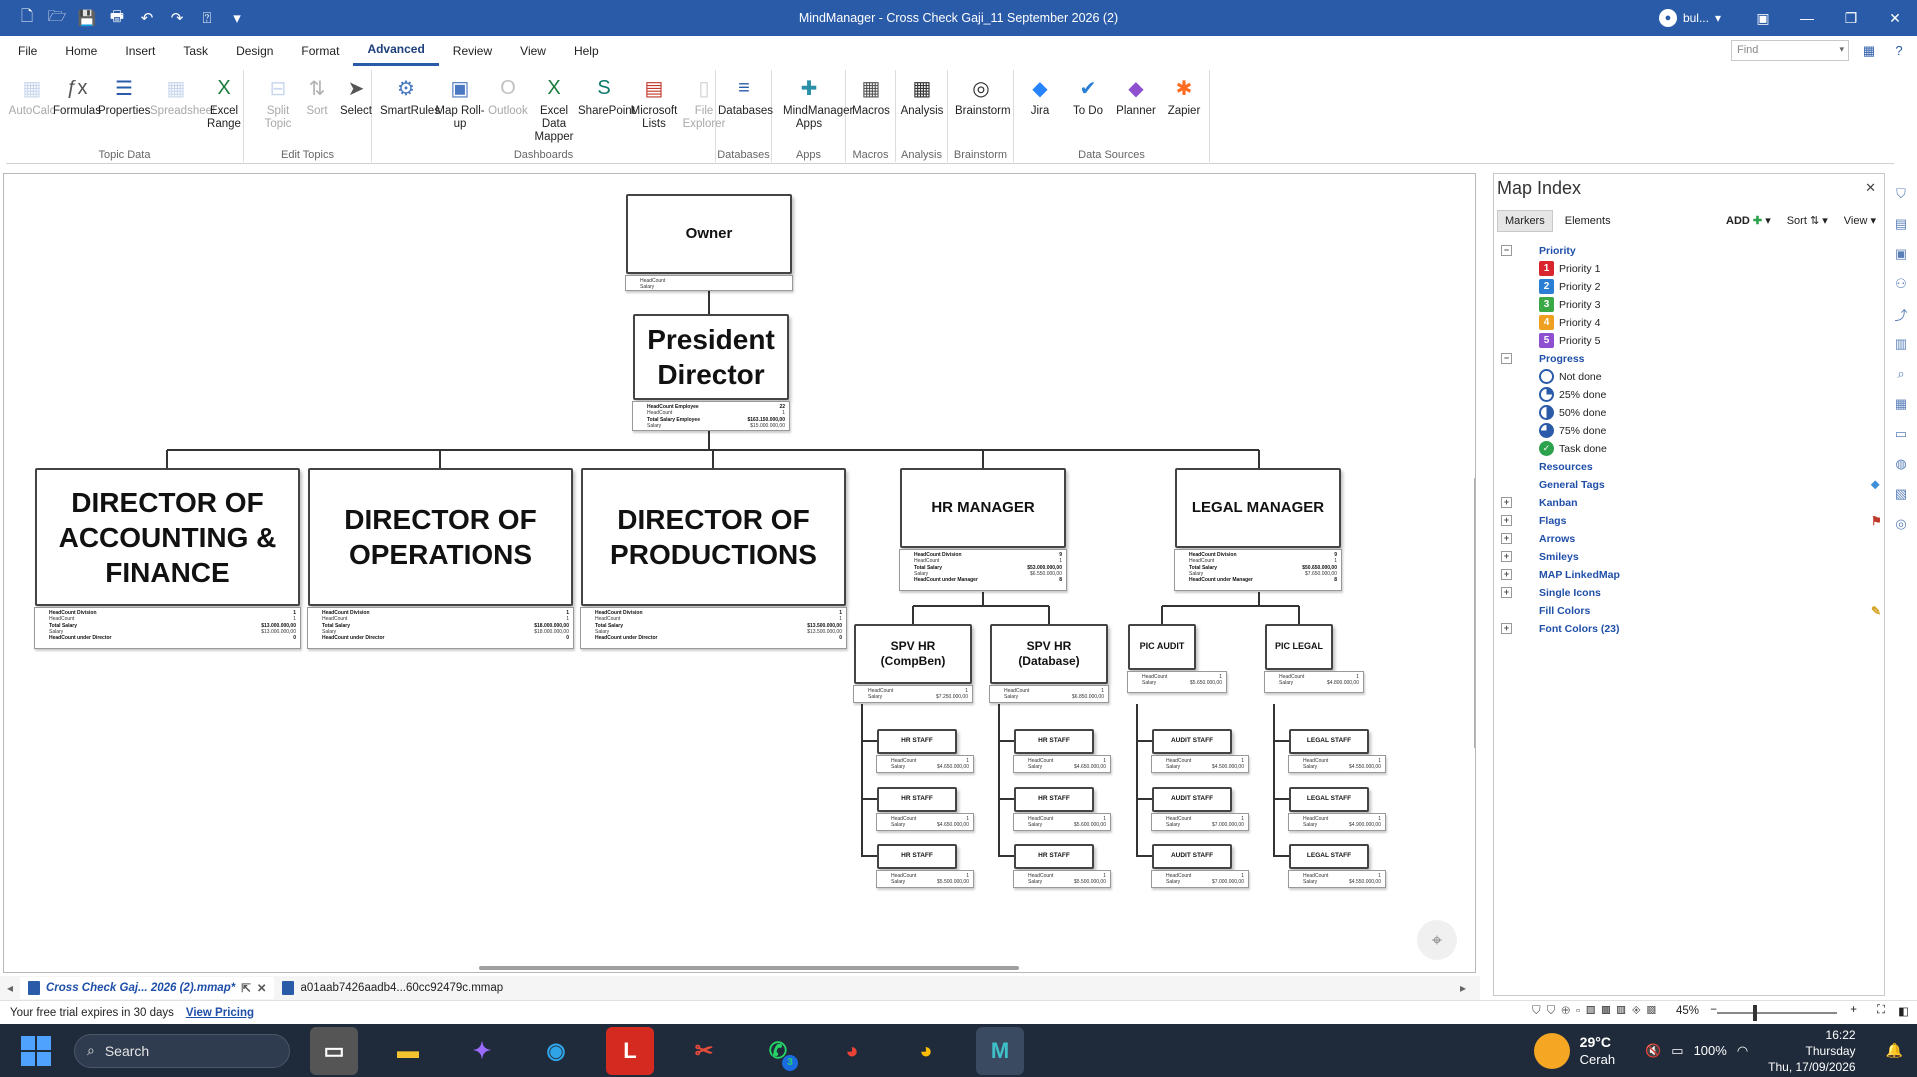  Describe the element at coordinates (1901, 374) in the screenshot. I see `search-icon: ⌕` at that location.